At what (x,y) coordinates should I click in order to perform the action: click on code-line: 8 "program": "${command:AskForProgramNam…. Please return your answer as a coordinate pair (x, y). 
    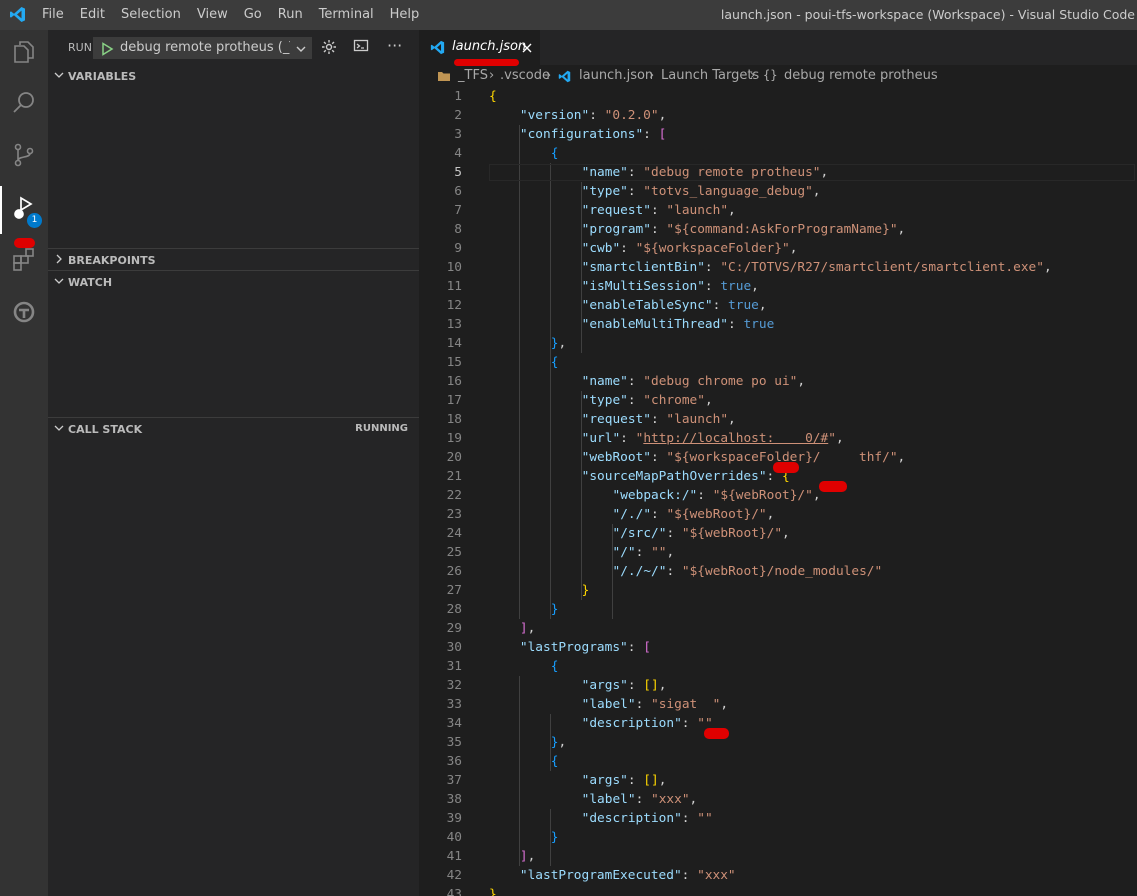
    Looking at the image, I should click on (778, 229).